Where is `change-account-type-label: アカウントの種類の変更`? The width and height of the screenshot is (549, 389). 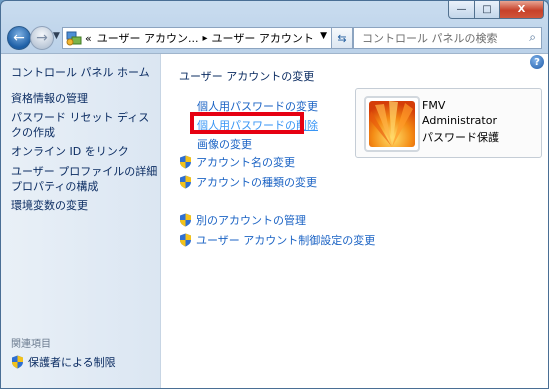 change-account-type-label: アカウントの種類の変更 is located at coordinates (256, 182).